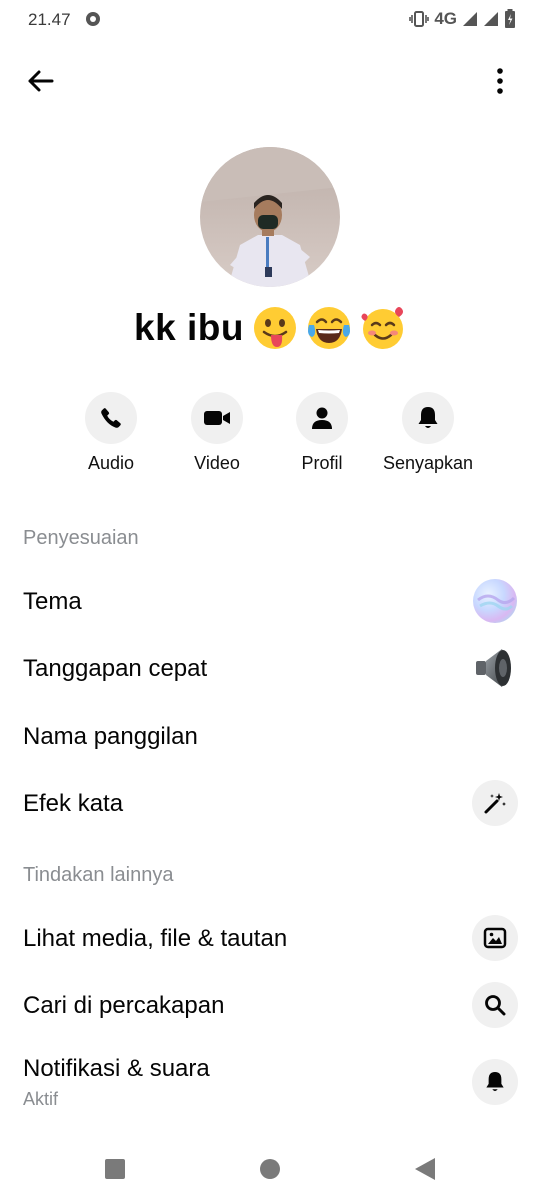 The image size is (540, 1200). Describe the element at coordinates (270, 1085) in the screenshot. I see `list-item-notifications-sounds: Notifikasi & suara Aktif` at that location.